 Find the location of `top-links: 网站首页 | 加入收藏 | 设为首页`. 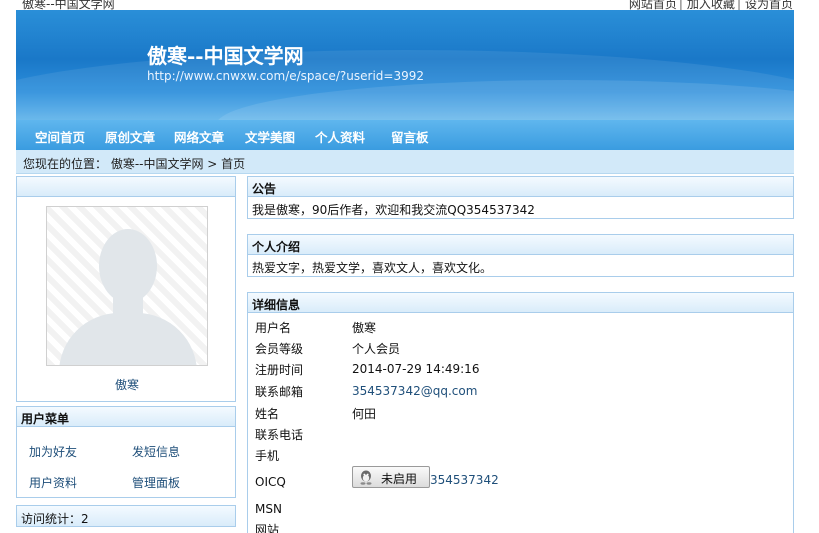

top-links: 网站首页 | 加入收藏 | 设为首页 is located at coordinates (710, 5).